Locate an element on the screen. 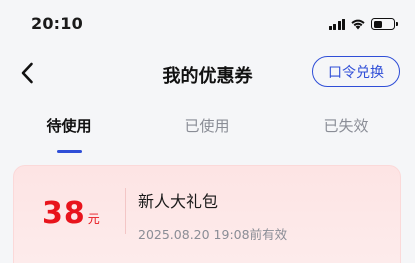  coupon-amount: 38 元 is located at coordinates (71, 213).